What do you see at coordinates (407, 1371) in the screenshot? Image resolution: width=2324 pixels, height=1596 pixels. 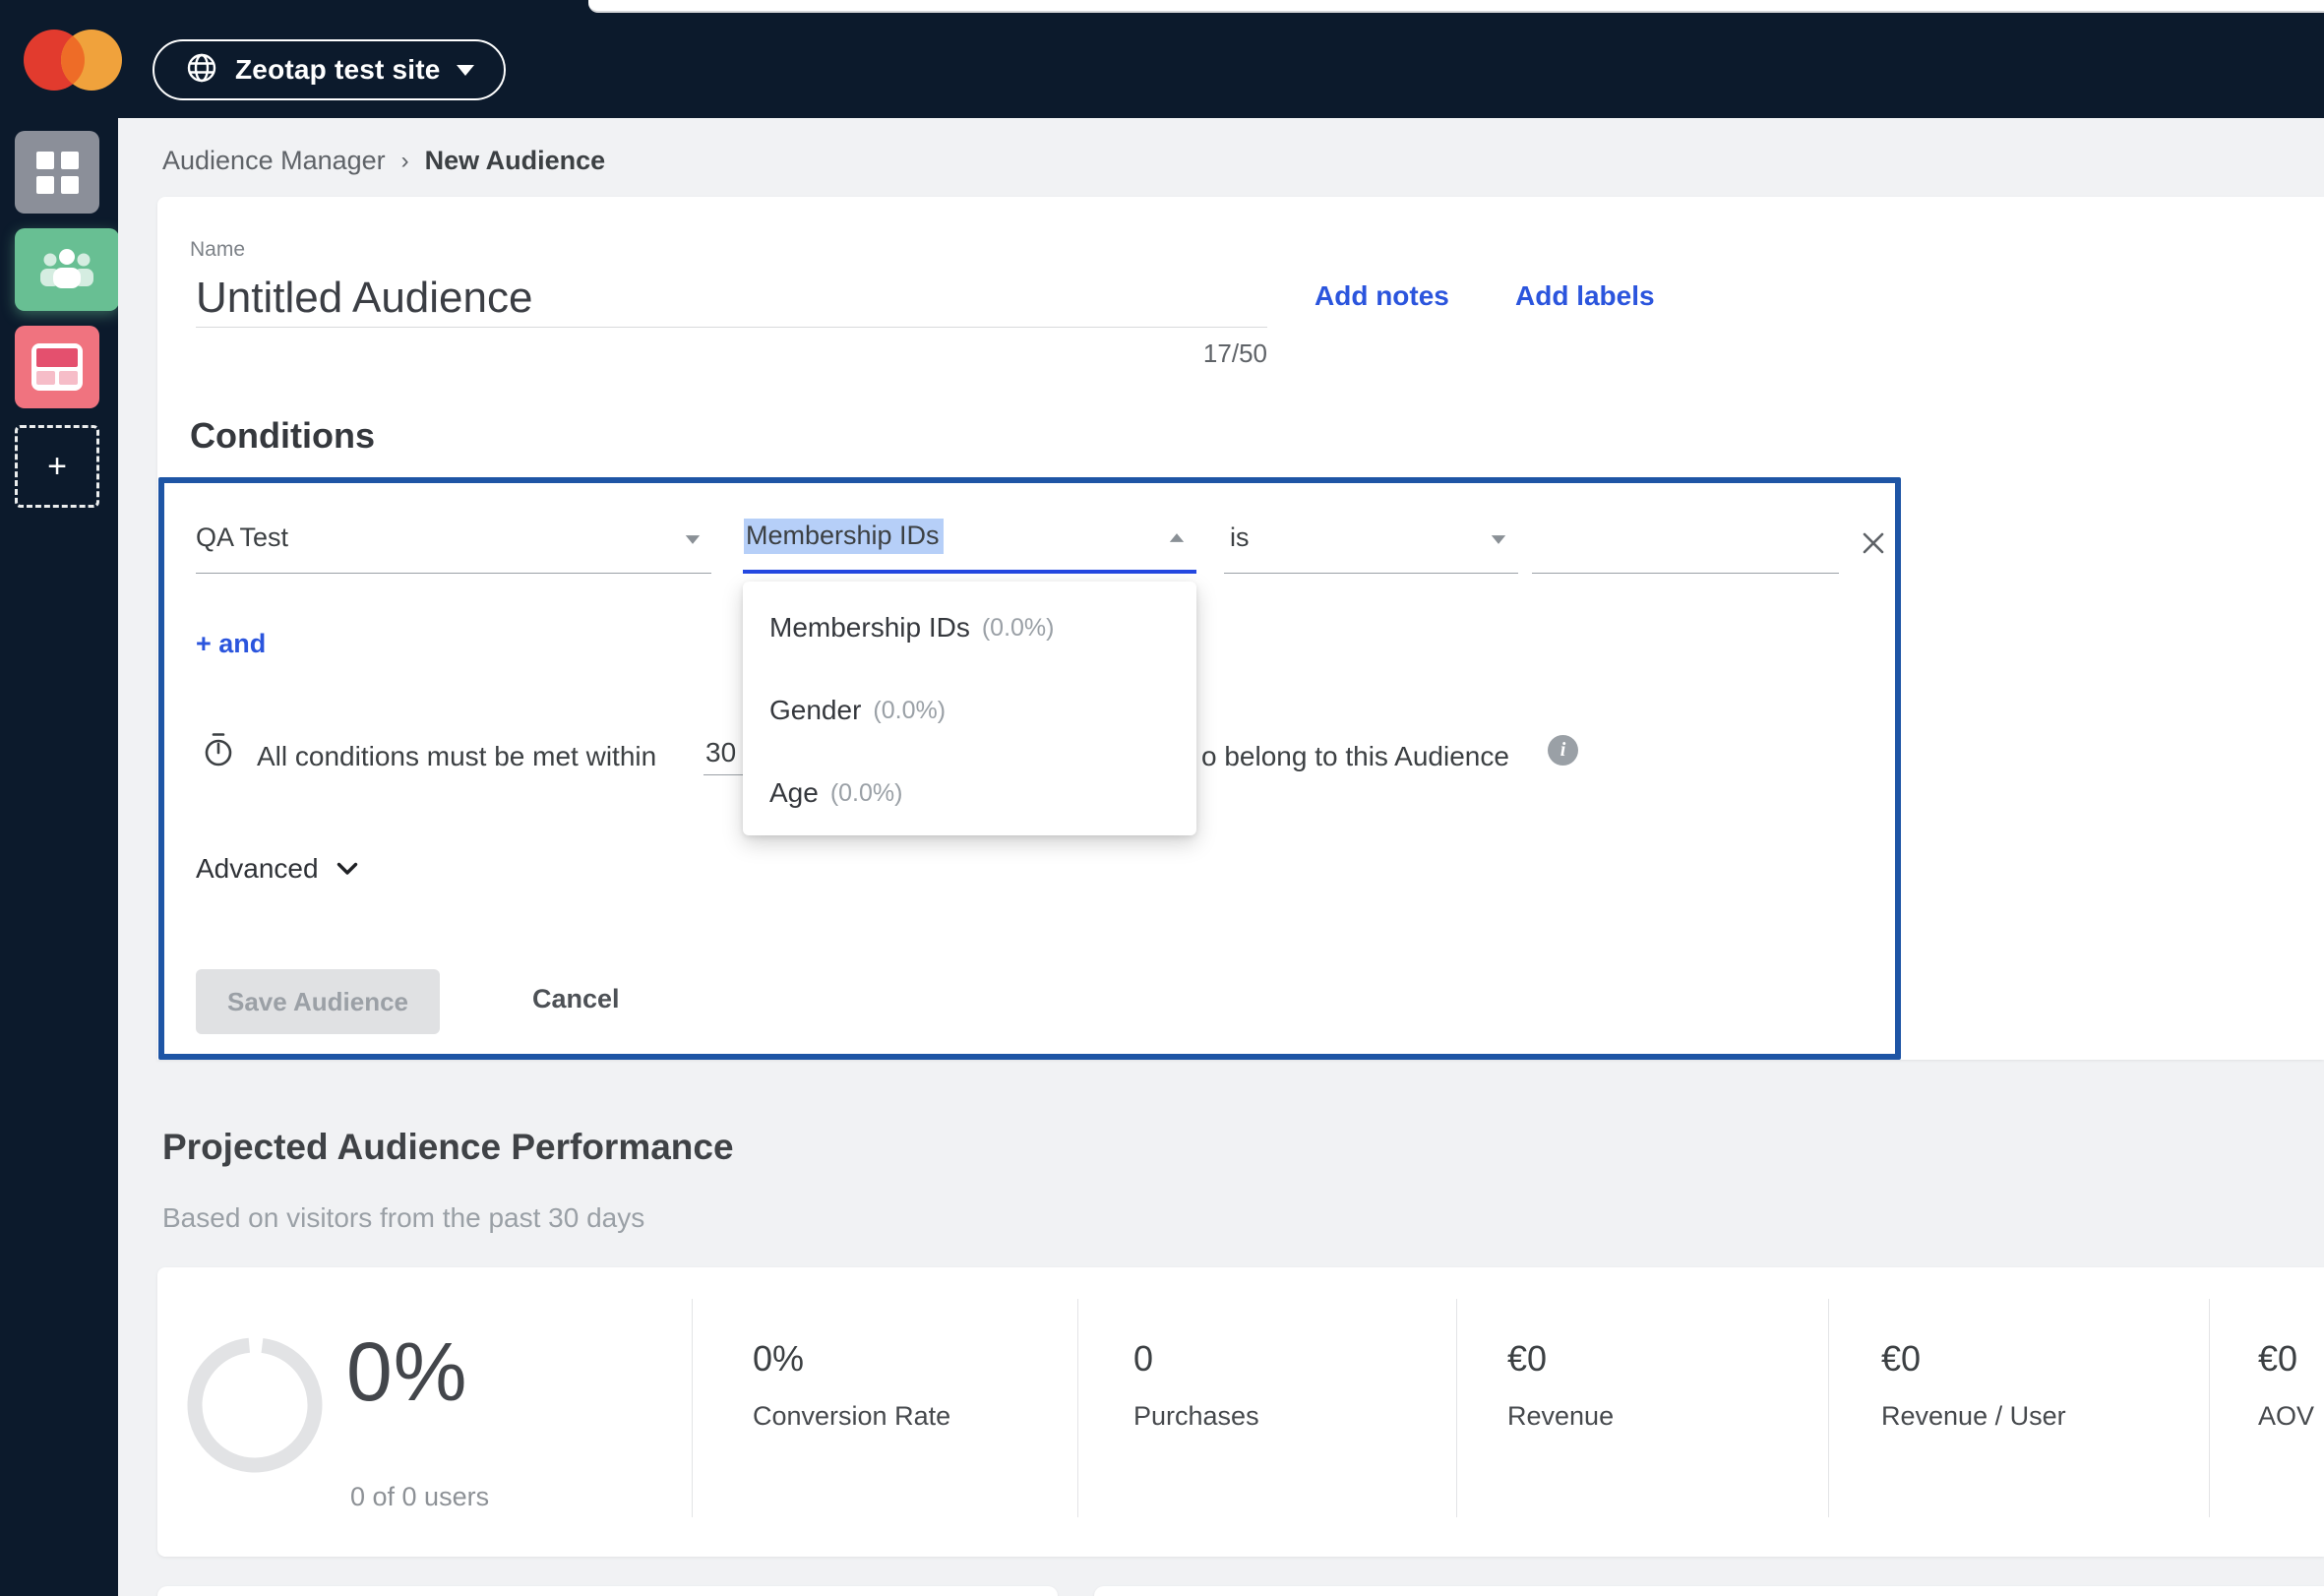 I see `match-rate-value: 0%` at bounding box center [407, 1371].